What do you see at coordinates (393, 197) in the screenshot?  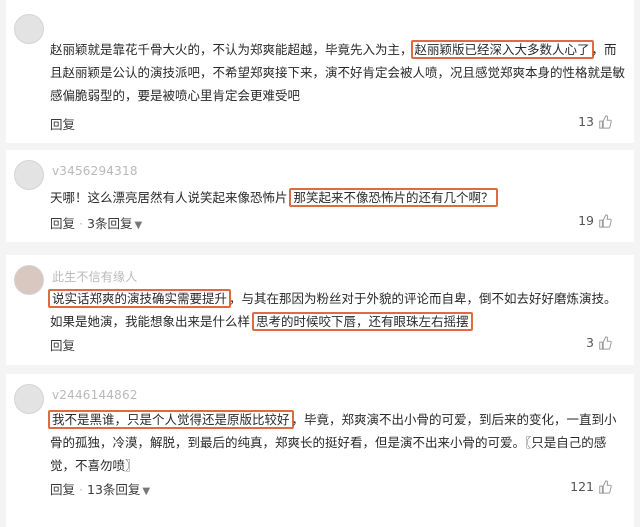 I see `highlighted-text: 那笑起来不像恐怖片的还有几个啊？` at bounding box center [393, 197].